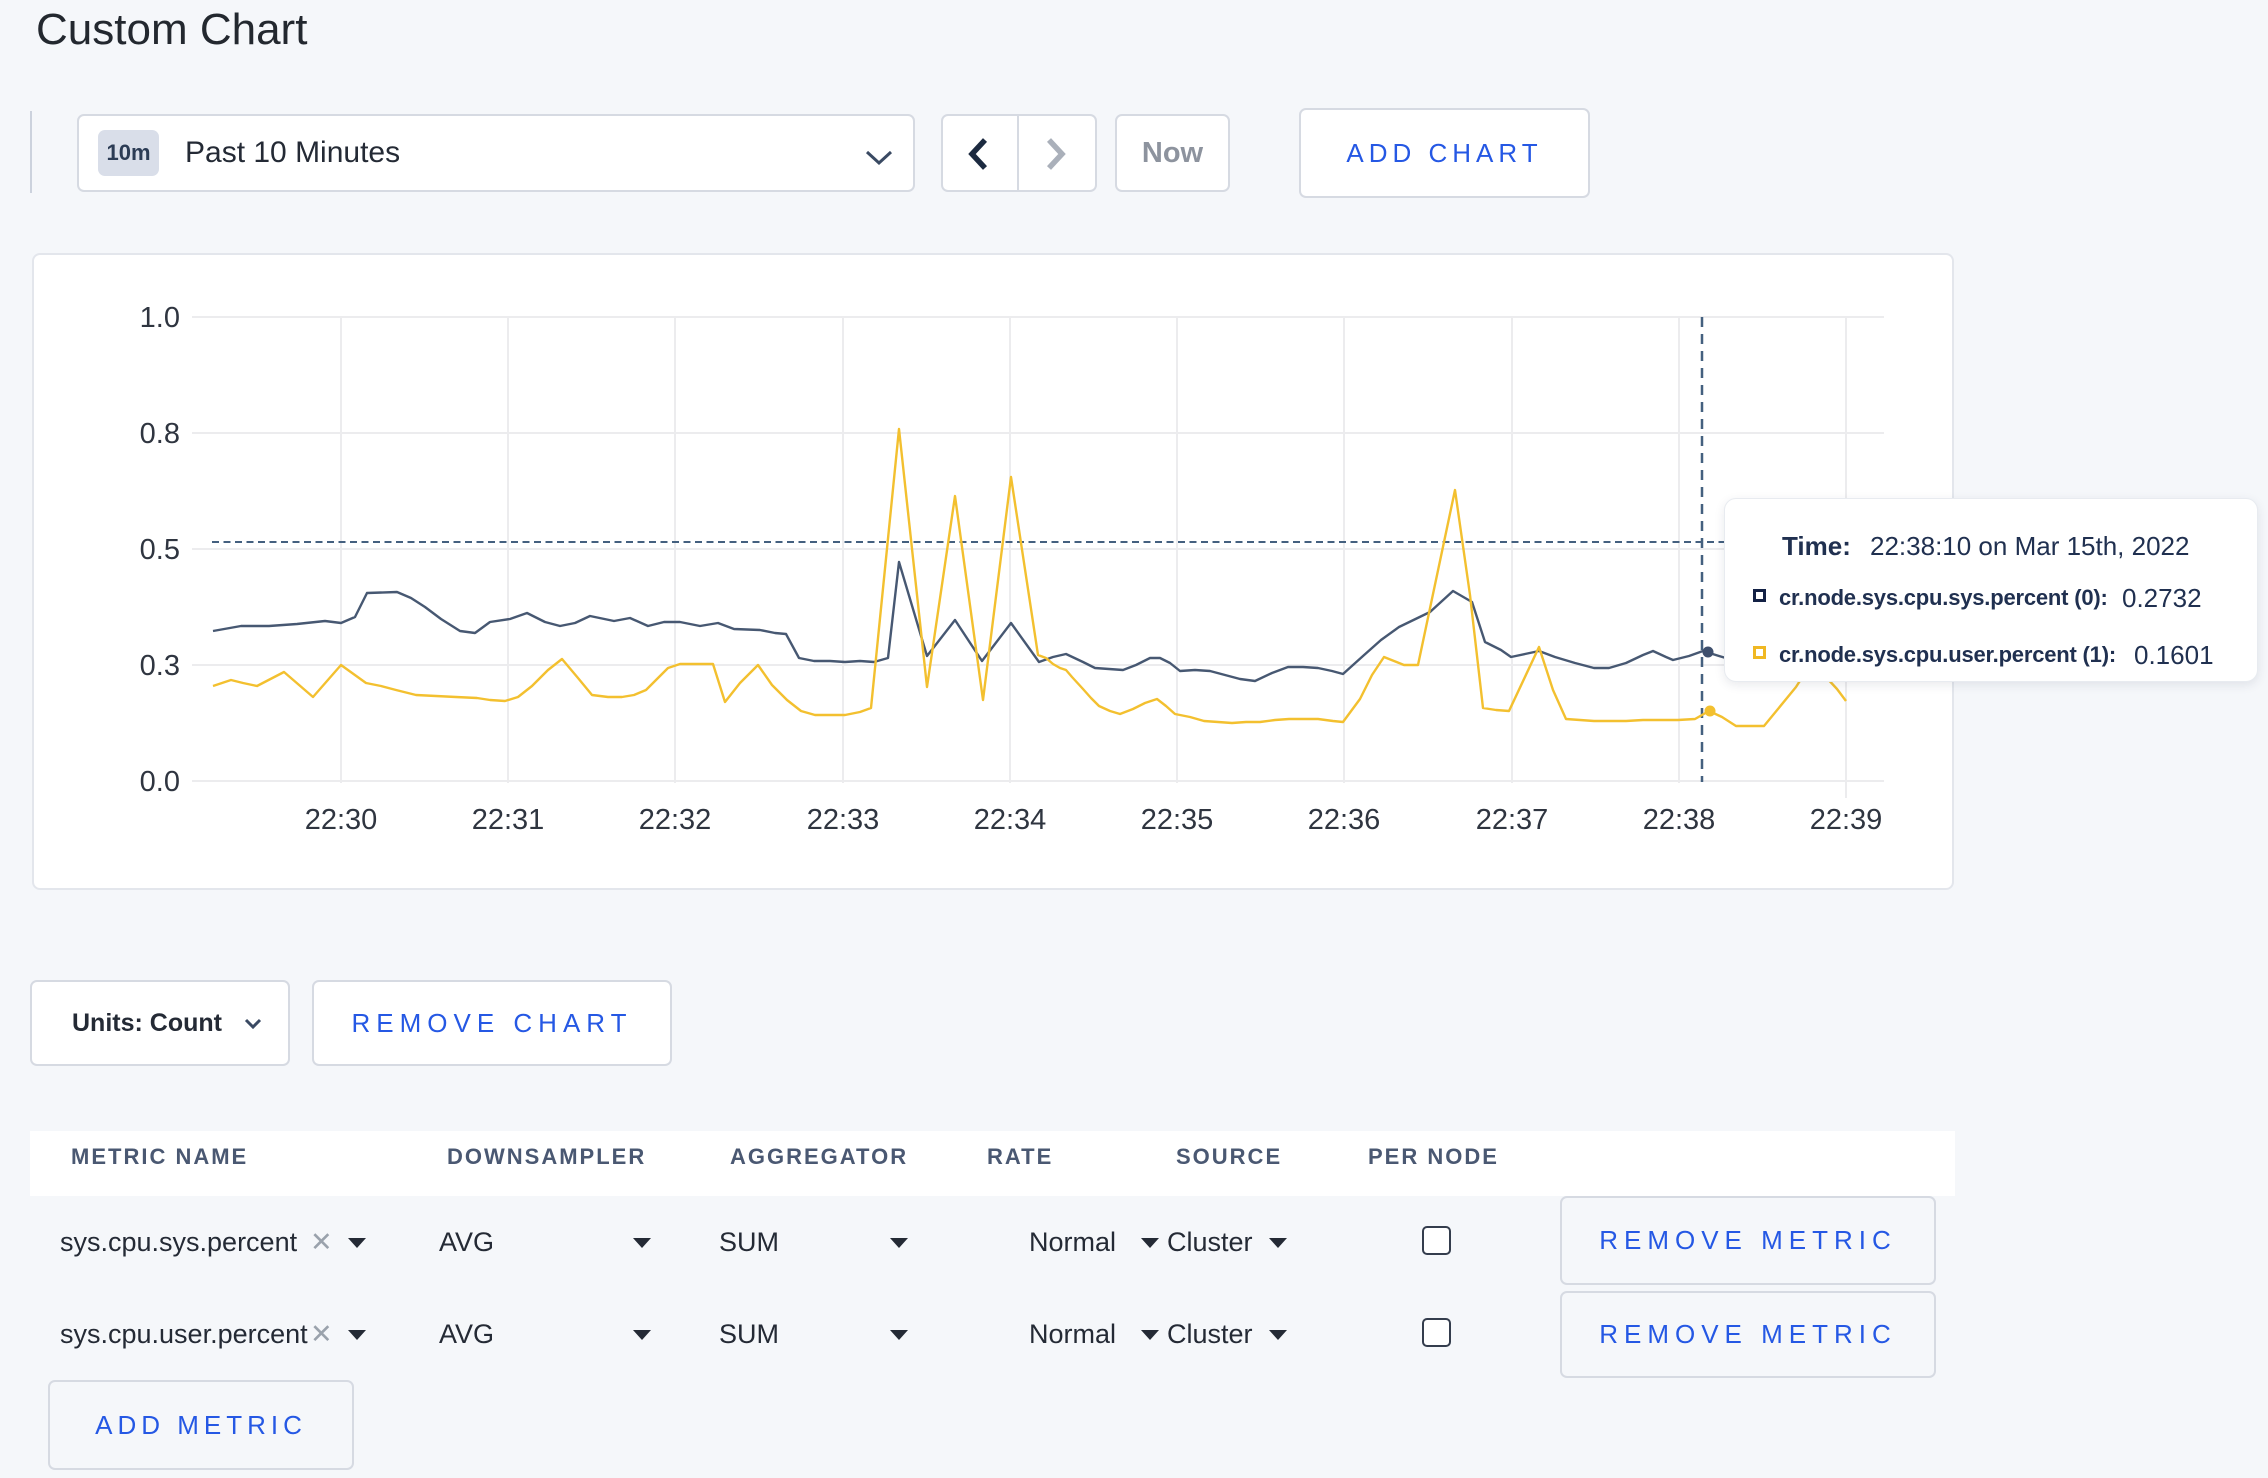  What do you see at coordinates (160, 550) in the screenshot?
I see `svg-text: 0.5` at bounding box center [160, 550].